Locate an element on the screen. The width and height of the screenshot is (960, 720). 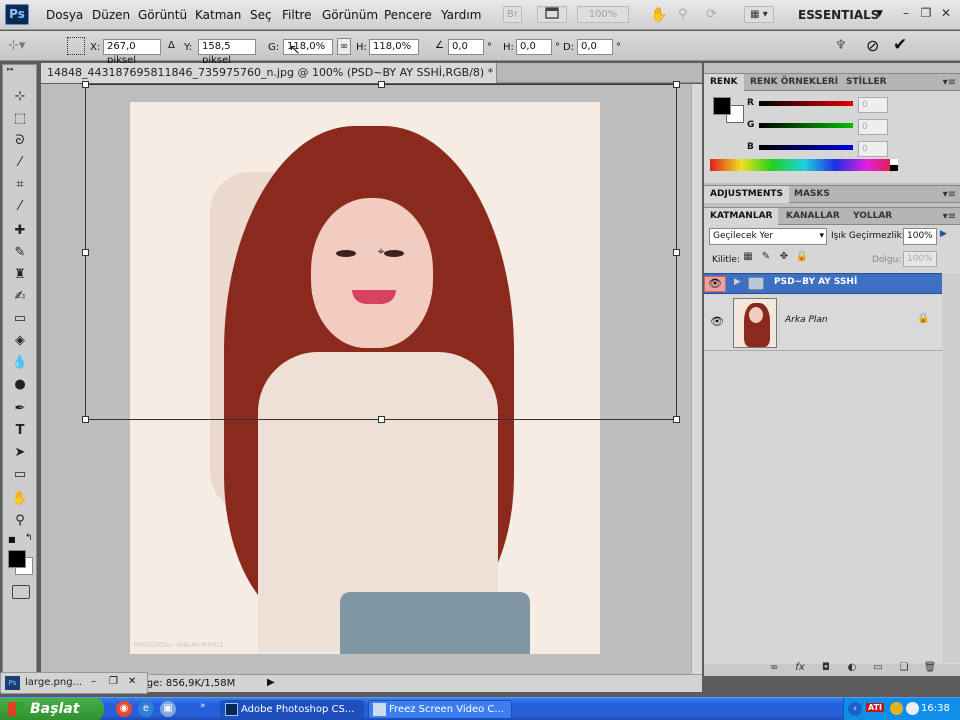
clone-stamp-tool-icon: ♜ is located at coordinates (20, 275).